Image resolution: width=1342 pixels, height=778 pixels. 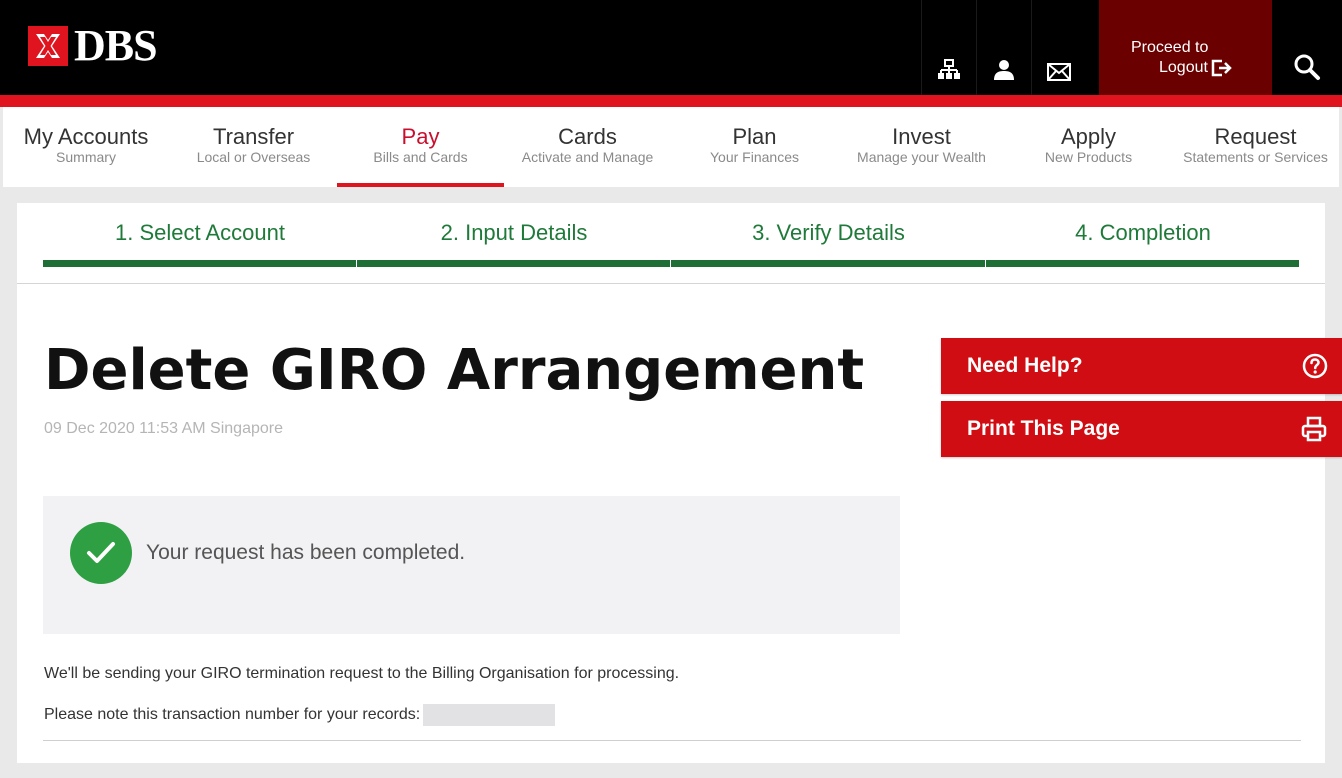 What do you see at coordinates (1058, 47) in the screenshot?
I see `messages-button` at bounding box center [1058, 47].